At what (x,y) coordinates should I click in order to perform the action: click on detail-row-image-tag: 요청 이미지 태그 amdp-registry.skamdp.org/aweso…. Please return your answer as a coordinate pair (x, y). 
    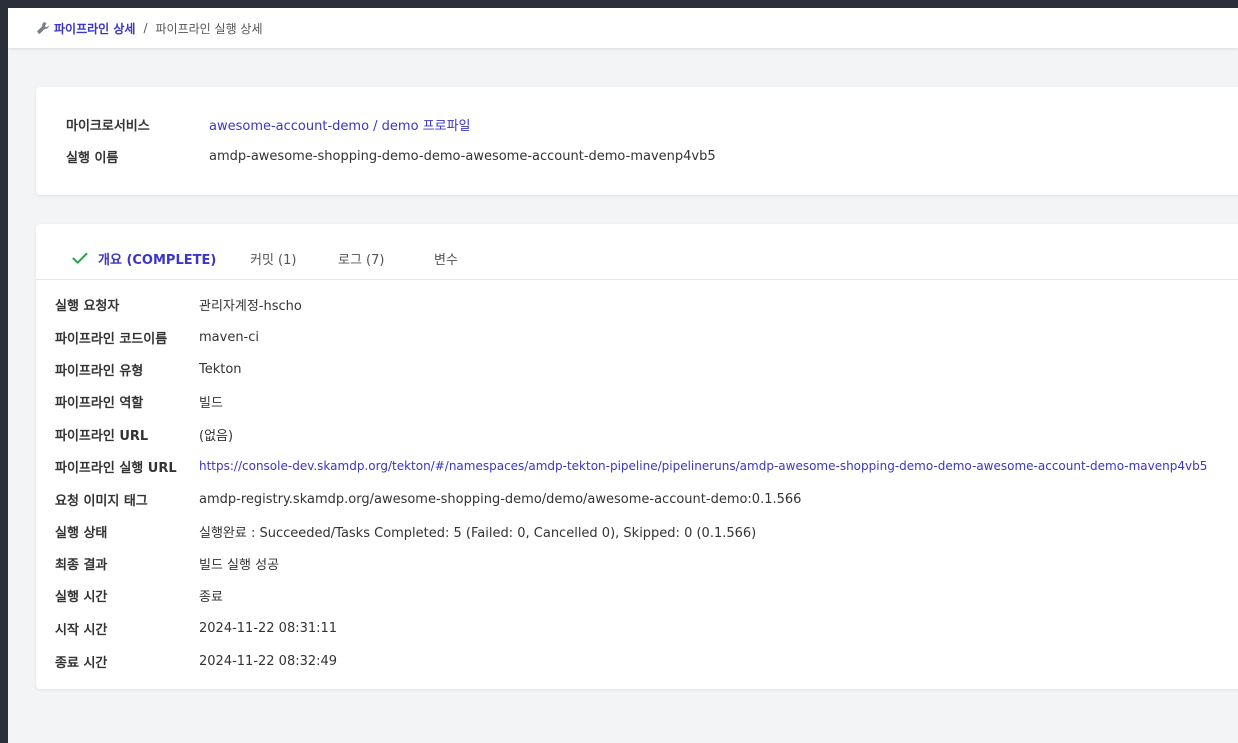
    Looking at the image, I should click on (428, 499).